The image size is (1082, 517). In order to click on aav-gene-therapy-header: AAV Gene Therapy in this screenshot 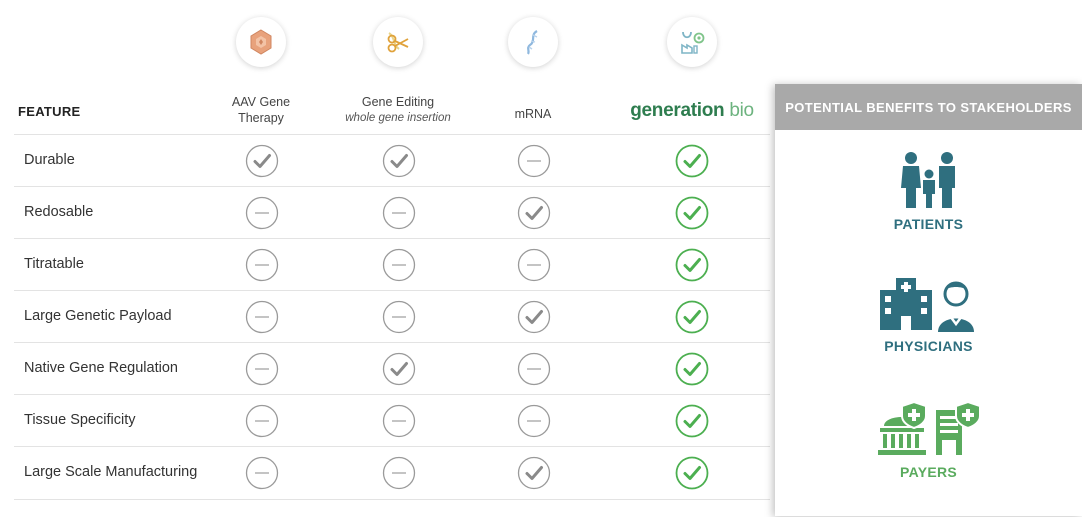, I will do `click(261, 110)`.